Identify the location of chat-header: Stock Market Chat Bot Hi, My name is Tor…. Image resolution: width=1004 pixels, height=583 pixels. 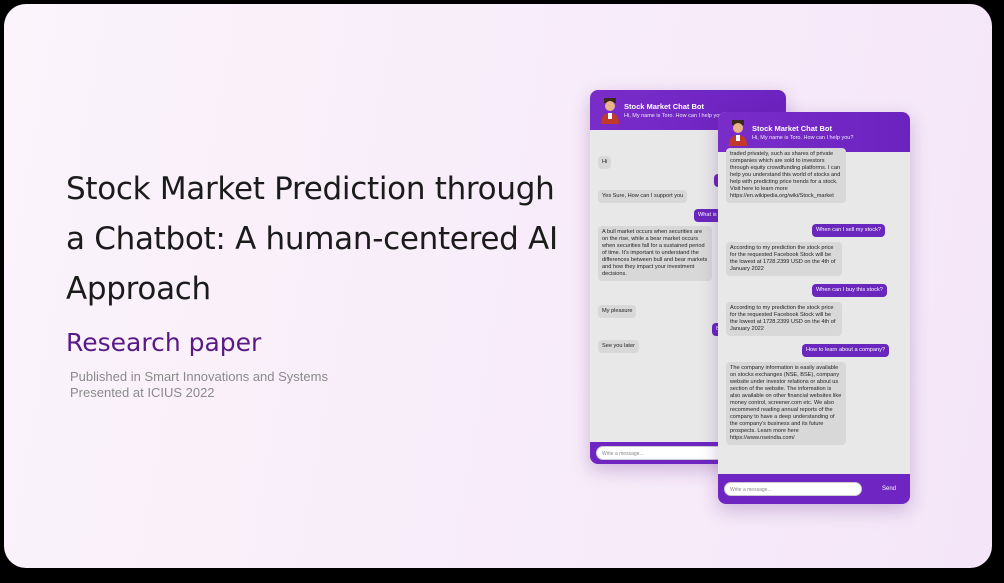
(814, 132).